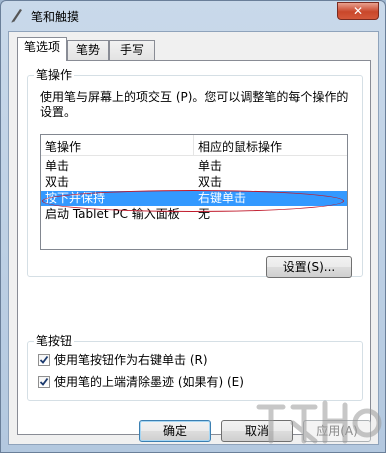 The height and width of the screenshot is (453, 386). I want to click on list-item: 双击 双击, so click(194, 182).